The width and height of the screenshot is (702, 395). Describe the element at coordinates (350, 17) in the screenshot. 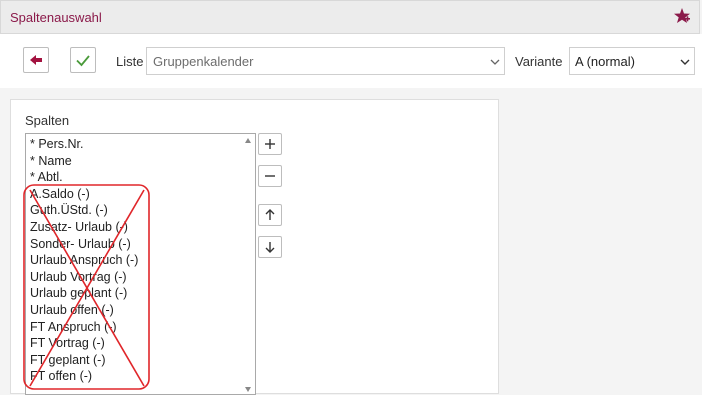

I see `title-bar: Spaltenauswahl` at that location.